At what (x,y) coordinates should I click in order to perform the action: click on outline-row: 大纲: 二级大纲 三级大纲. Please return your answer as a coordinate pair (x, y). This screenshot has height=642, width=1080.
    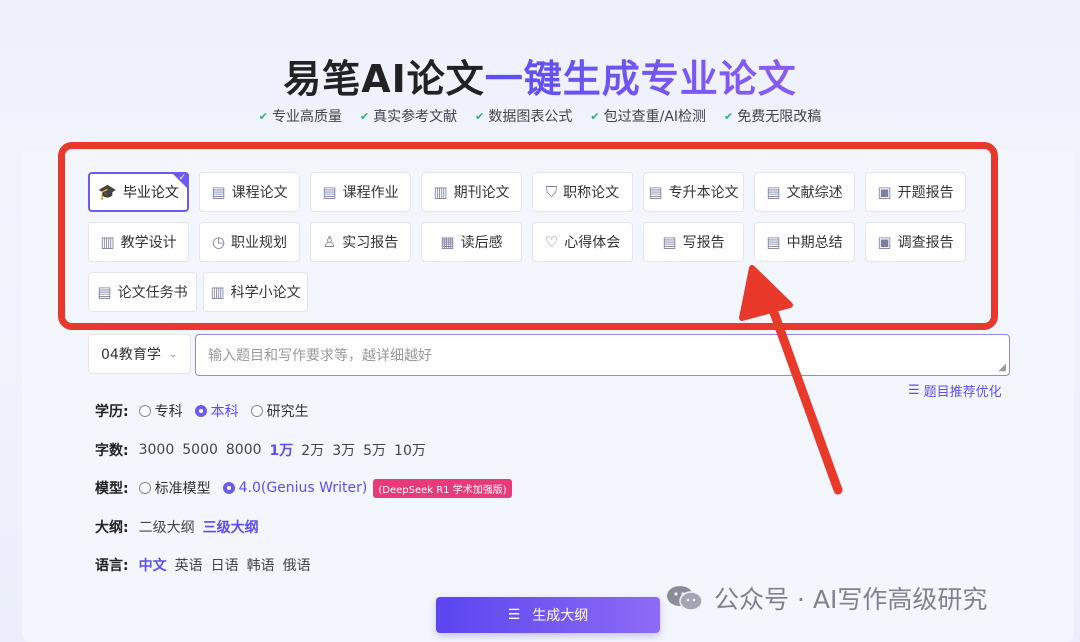
    Looking at the image, I should click on (181, 527).